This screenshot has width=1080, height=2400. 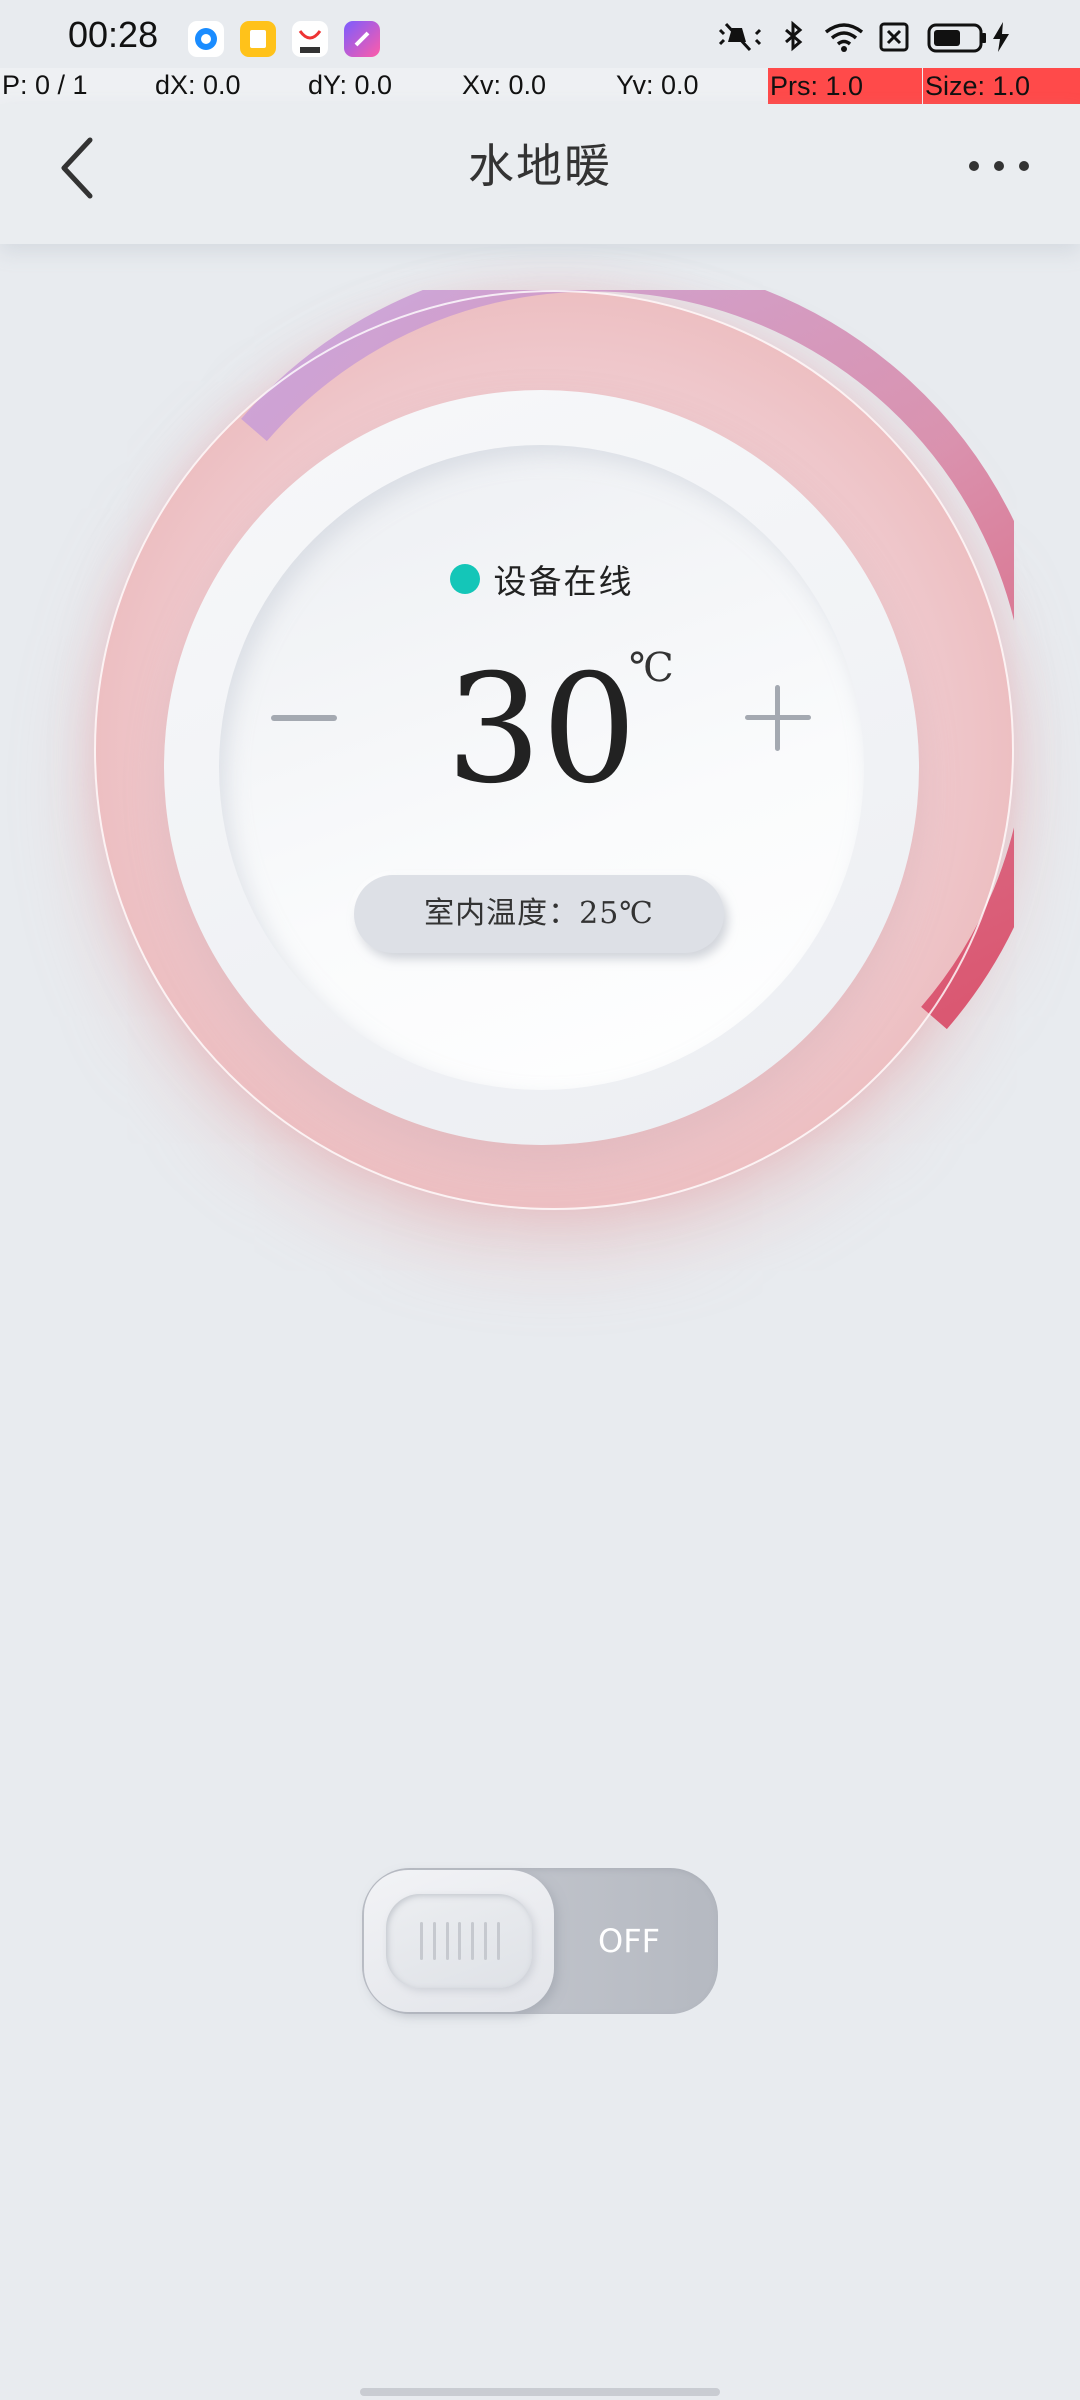 I want to click on more-options-button, so click(x=1001, y=169).